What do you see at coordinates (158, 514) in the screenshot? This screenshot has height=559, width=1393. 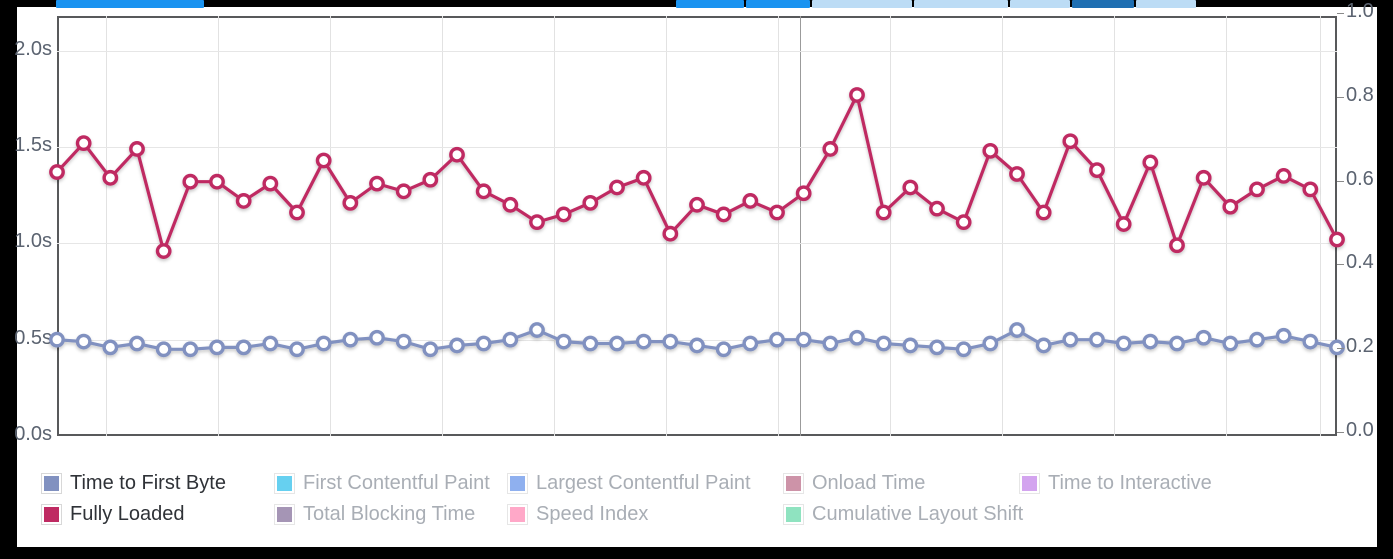 I see `legend-item-fully-loaded: Fully Loaded` at bounding box center [158, 514].